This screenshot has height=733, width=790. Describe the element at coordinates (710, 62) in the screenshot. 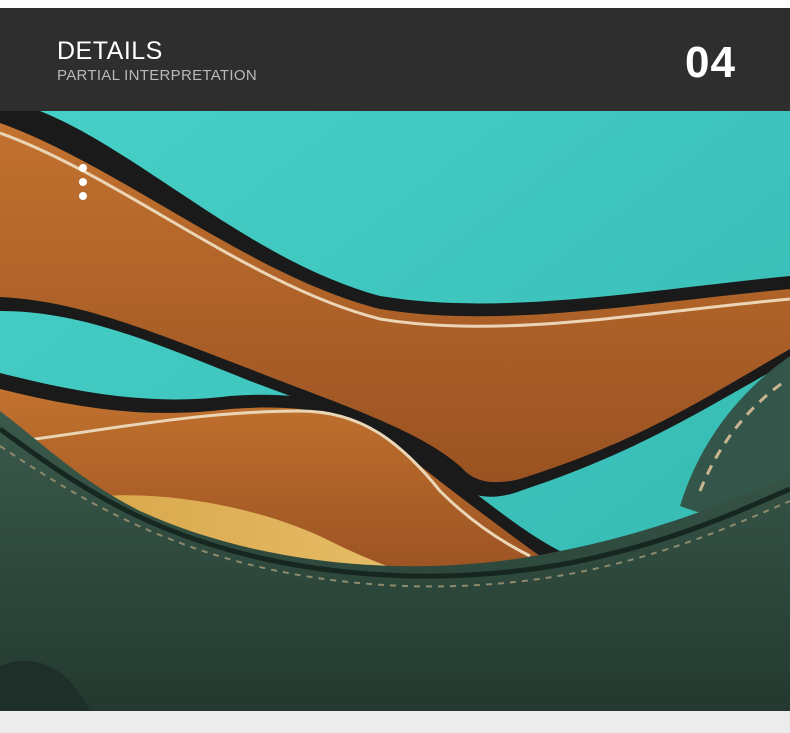

I see `section-number: 04` at that location.